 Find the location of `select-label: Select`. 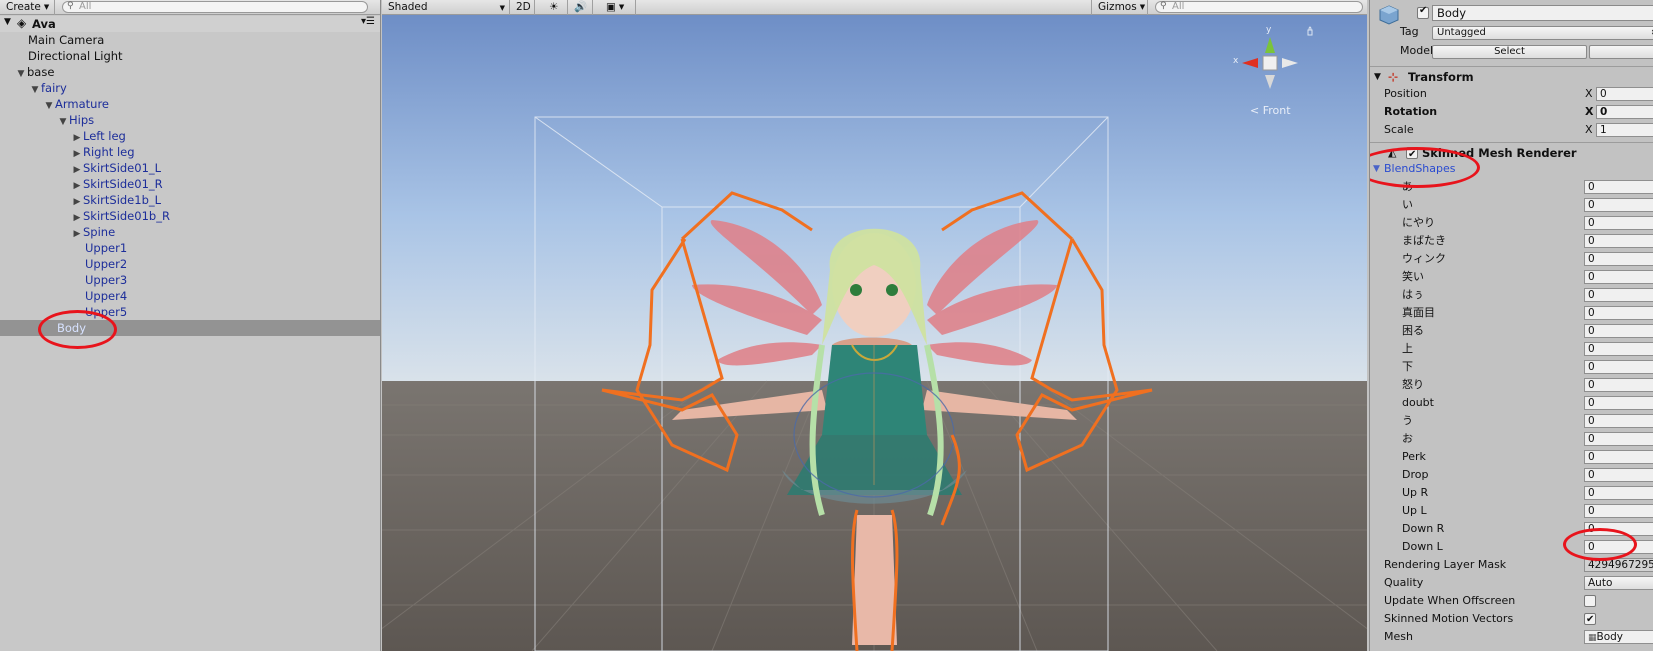

select-label: Select is located at coordinates (1509, 51).